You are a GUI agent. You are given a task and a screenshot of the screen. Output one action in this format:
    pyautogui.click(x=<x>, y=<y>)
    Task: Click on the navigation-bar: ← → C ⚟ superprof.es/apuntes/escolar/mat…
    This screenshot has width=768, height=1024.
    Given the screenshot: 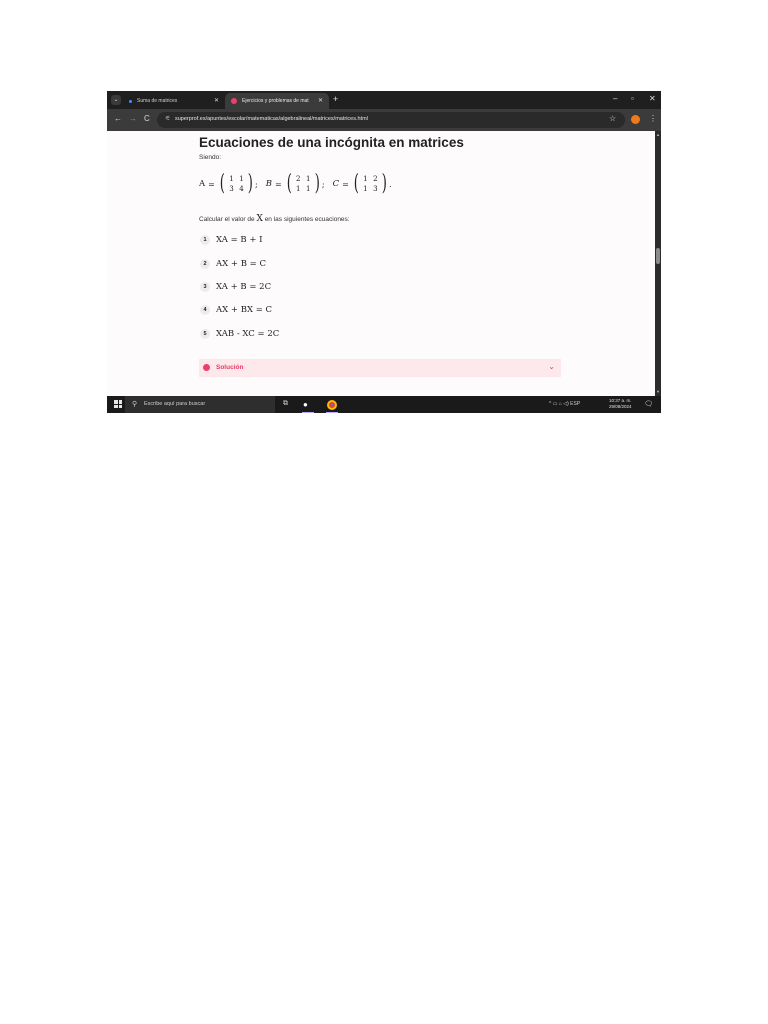 What is the action you would take?
    pyautogui.click(x=384, y=120)
    